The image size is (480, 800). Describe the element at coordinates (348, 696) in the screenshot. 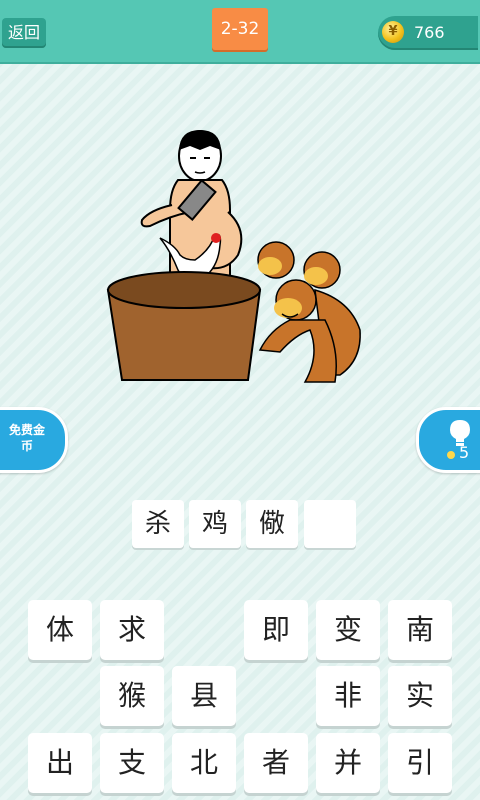

I see `letter-key: 非` at that location.